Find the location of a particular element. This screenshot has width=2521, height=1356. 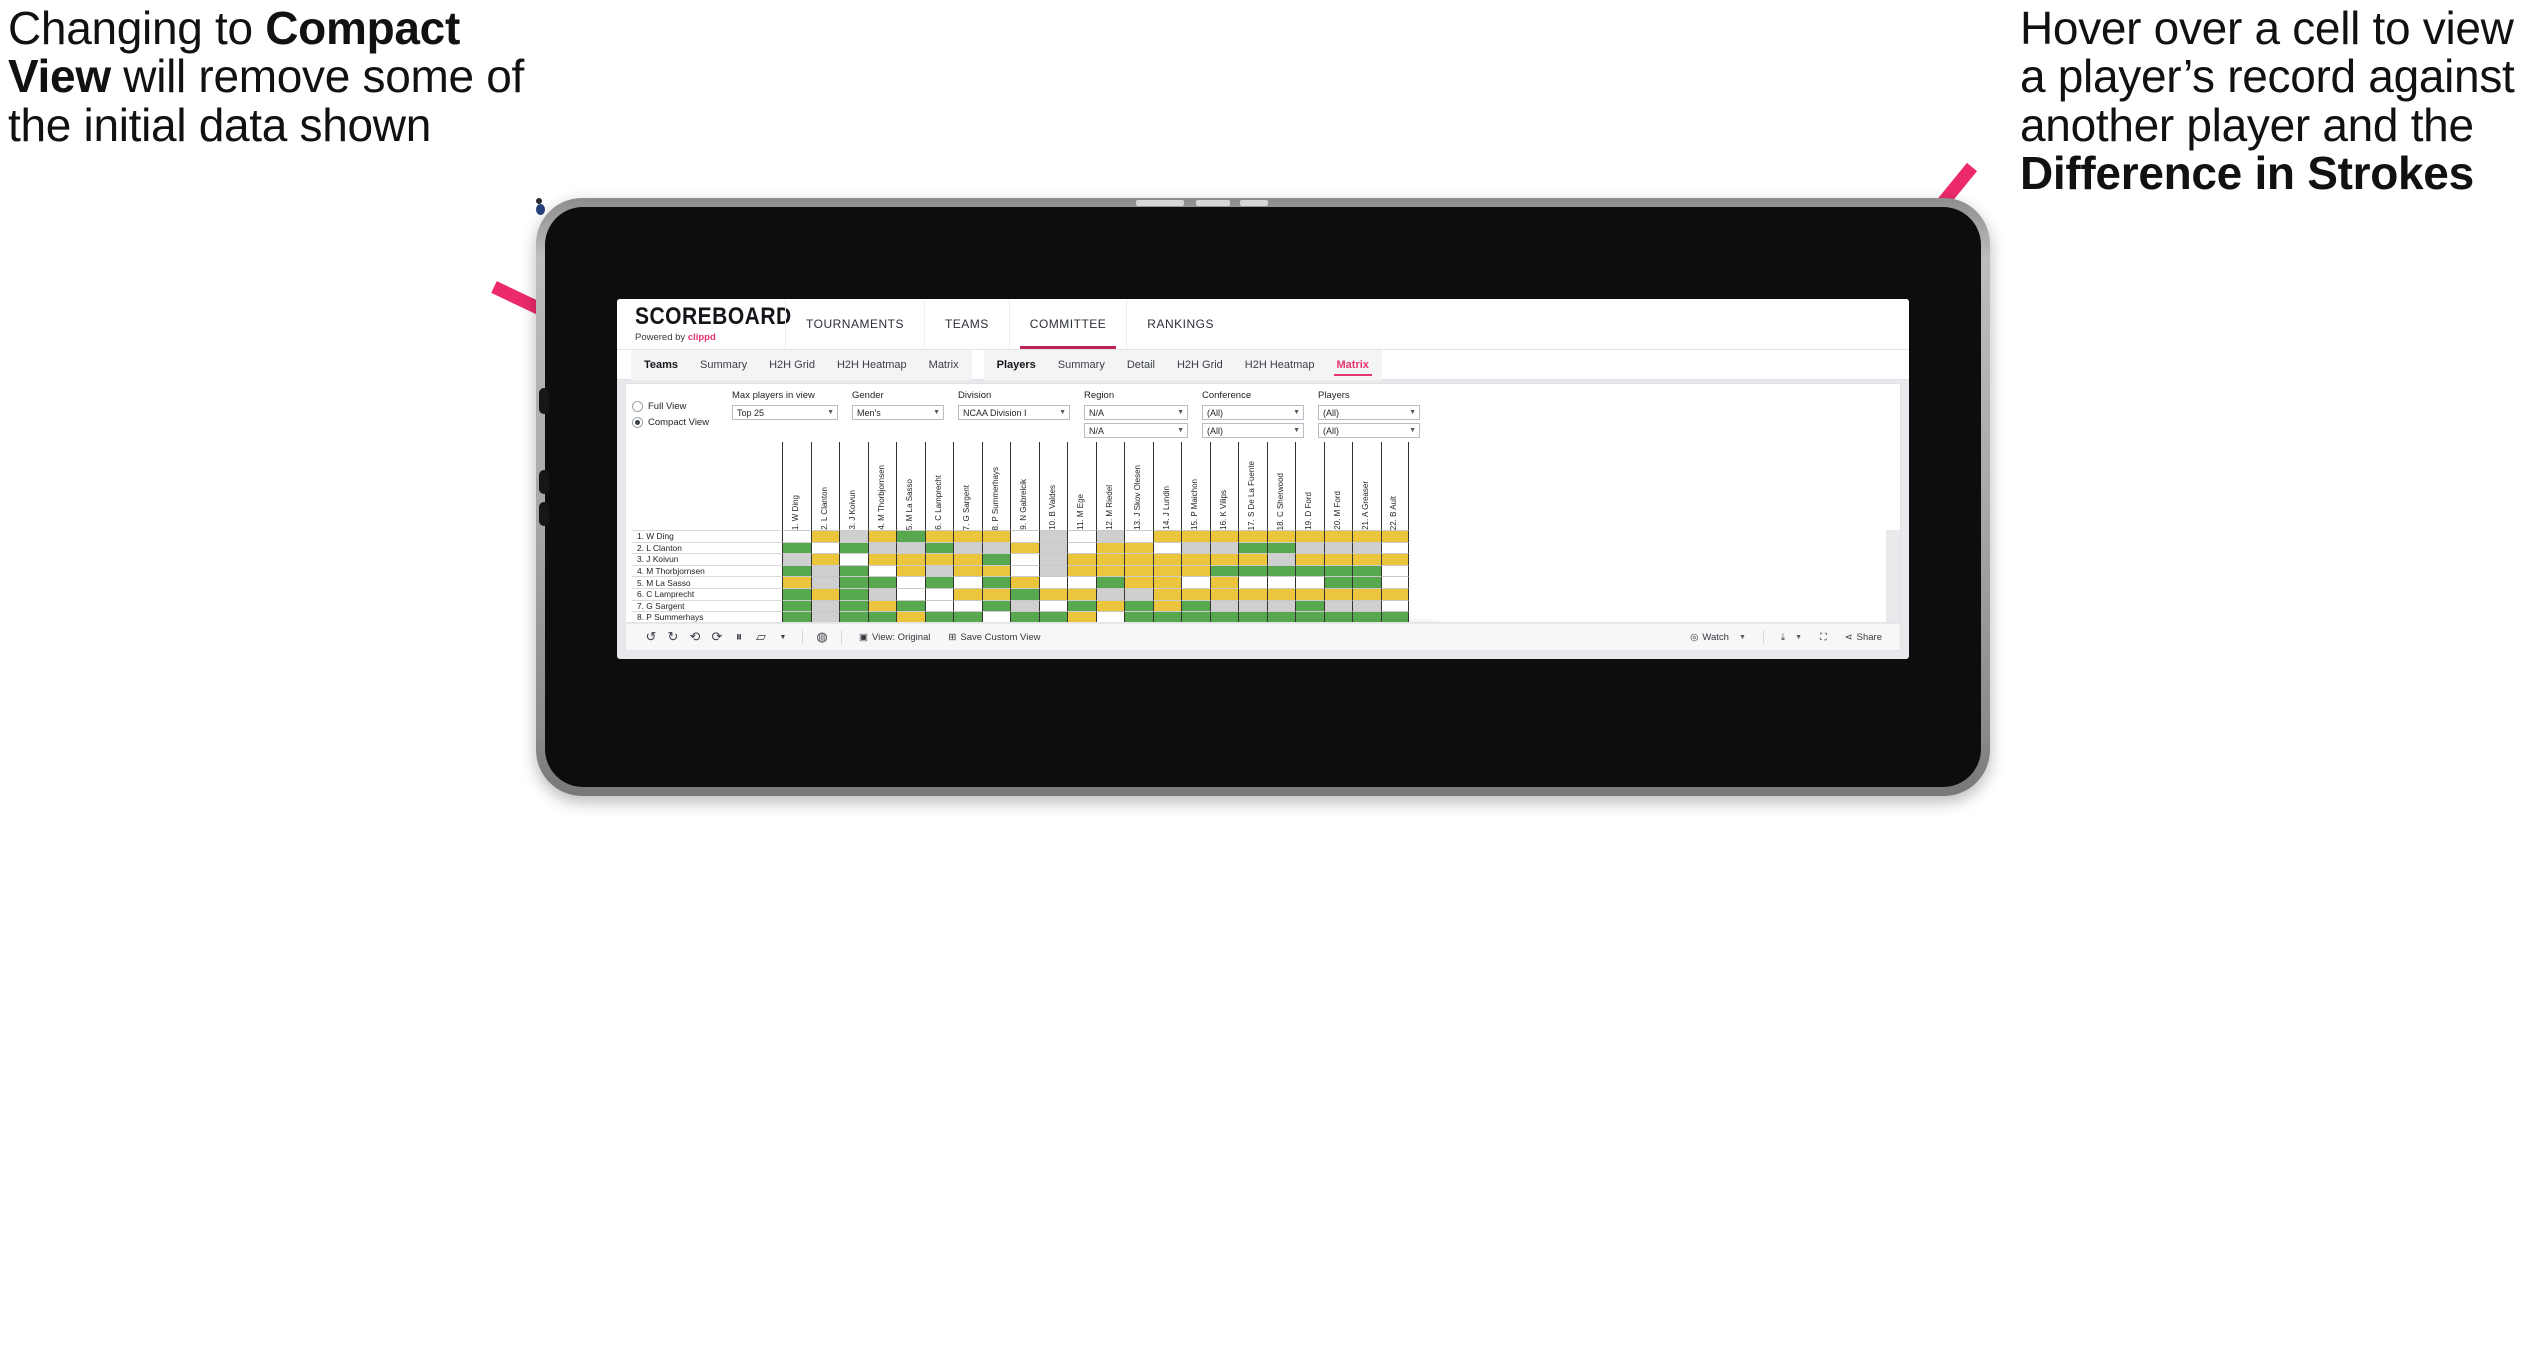

filter-max-players-select: Top 25 ▼ is located at coordinates (785, 412).